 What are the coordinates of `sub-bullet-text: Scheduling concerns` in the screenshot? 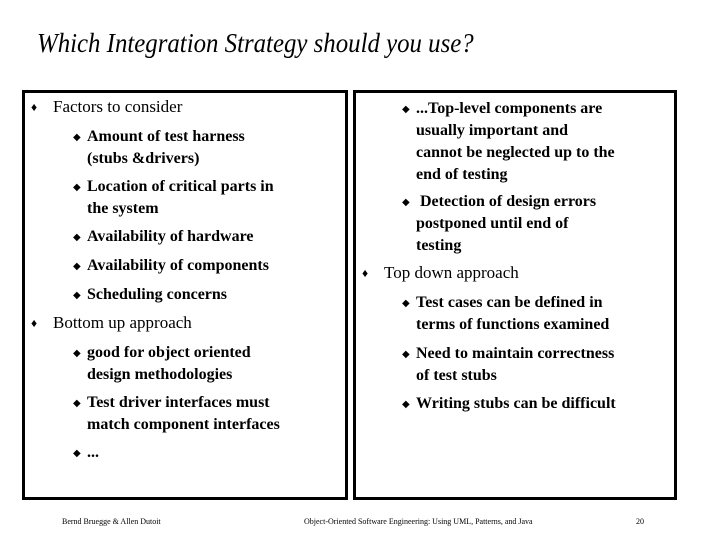 It's located at (157, 294).